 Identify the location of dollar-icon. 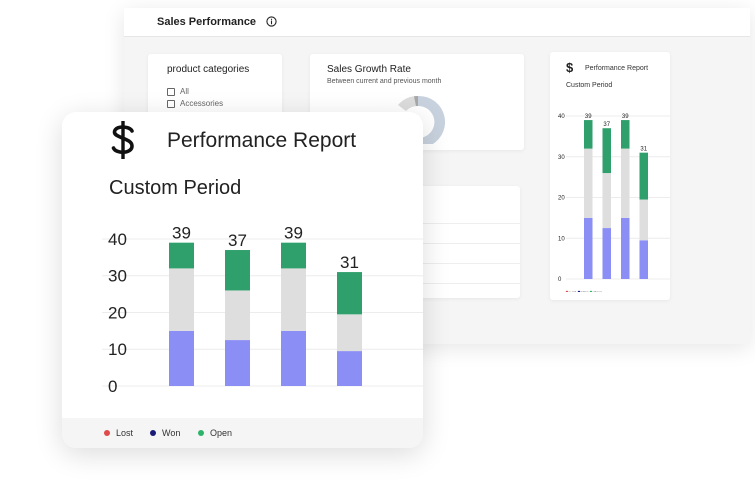
(122, 140).